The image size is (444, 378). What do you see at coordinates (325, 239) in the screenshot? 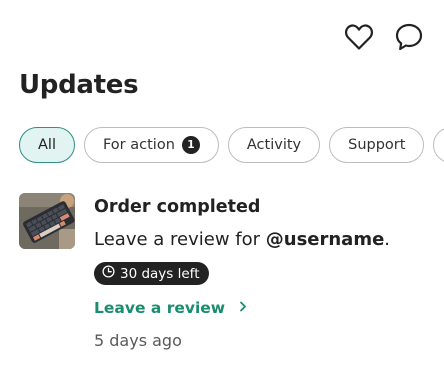
I see `username-link: @username` at bounding box center [325, 239].